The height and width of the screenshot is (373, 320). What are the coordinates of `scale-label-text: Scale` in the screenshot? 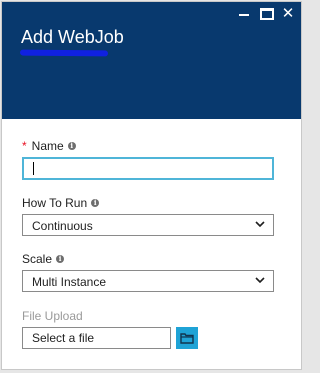 It's located at (37, 259).